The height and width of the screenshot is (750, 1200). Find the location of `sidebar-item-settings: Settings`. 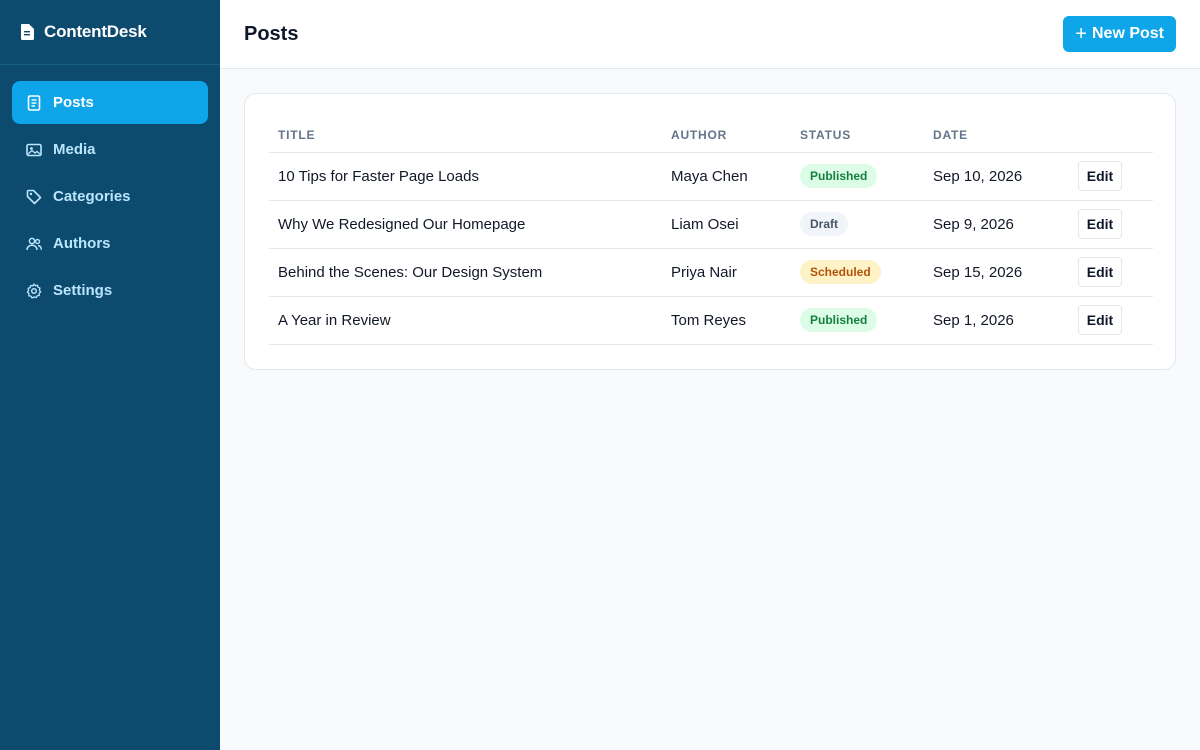

sidebar-item-settings: Settings is located at coordinates (110, 290).